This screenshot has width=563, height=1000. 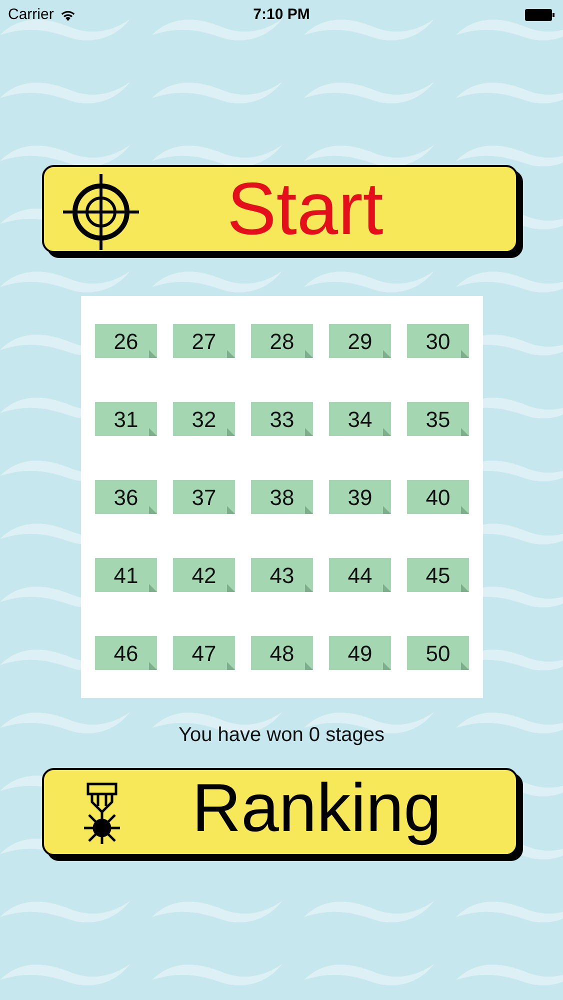 What do you see at coordinates (126, 575) in the screenshot?
I see `stage-tile: 41` at bounding box center [126, 575].